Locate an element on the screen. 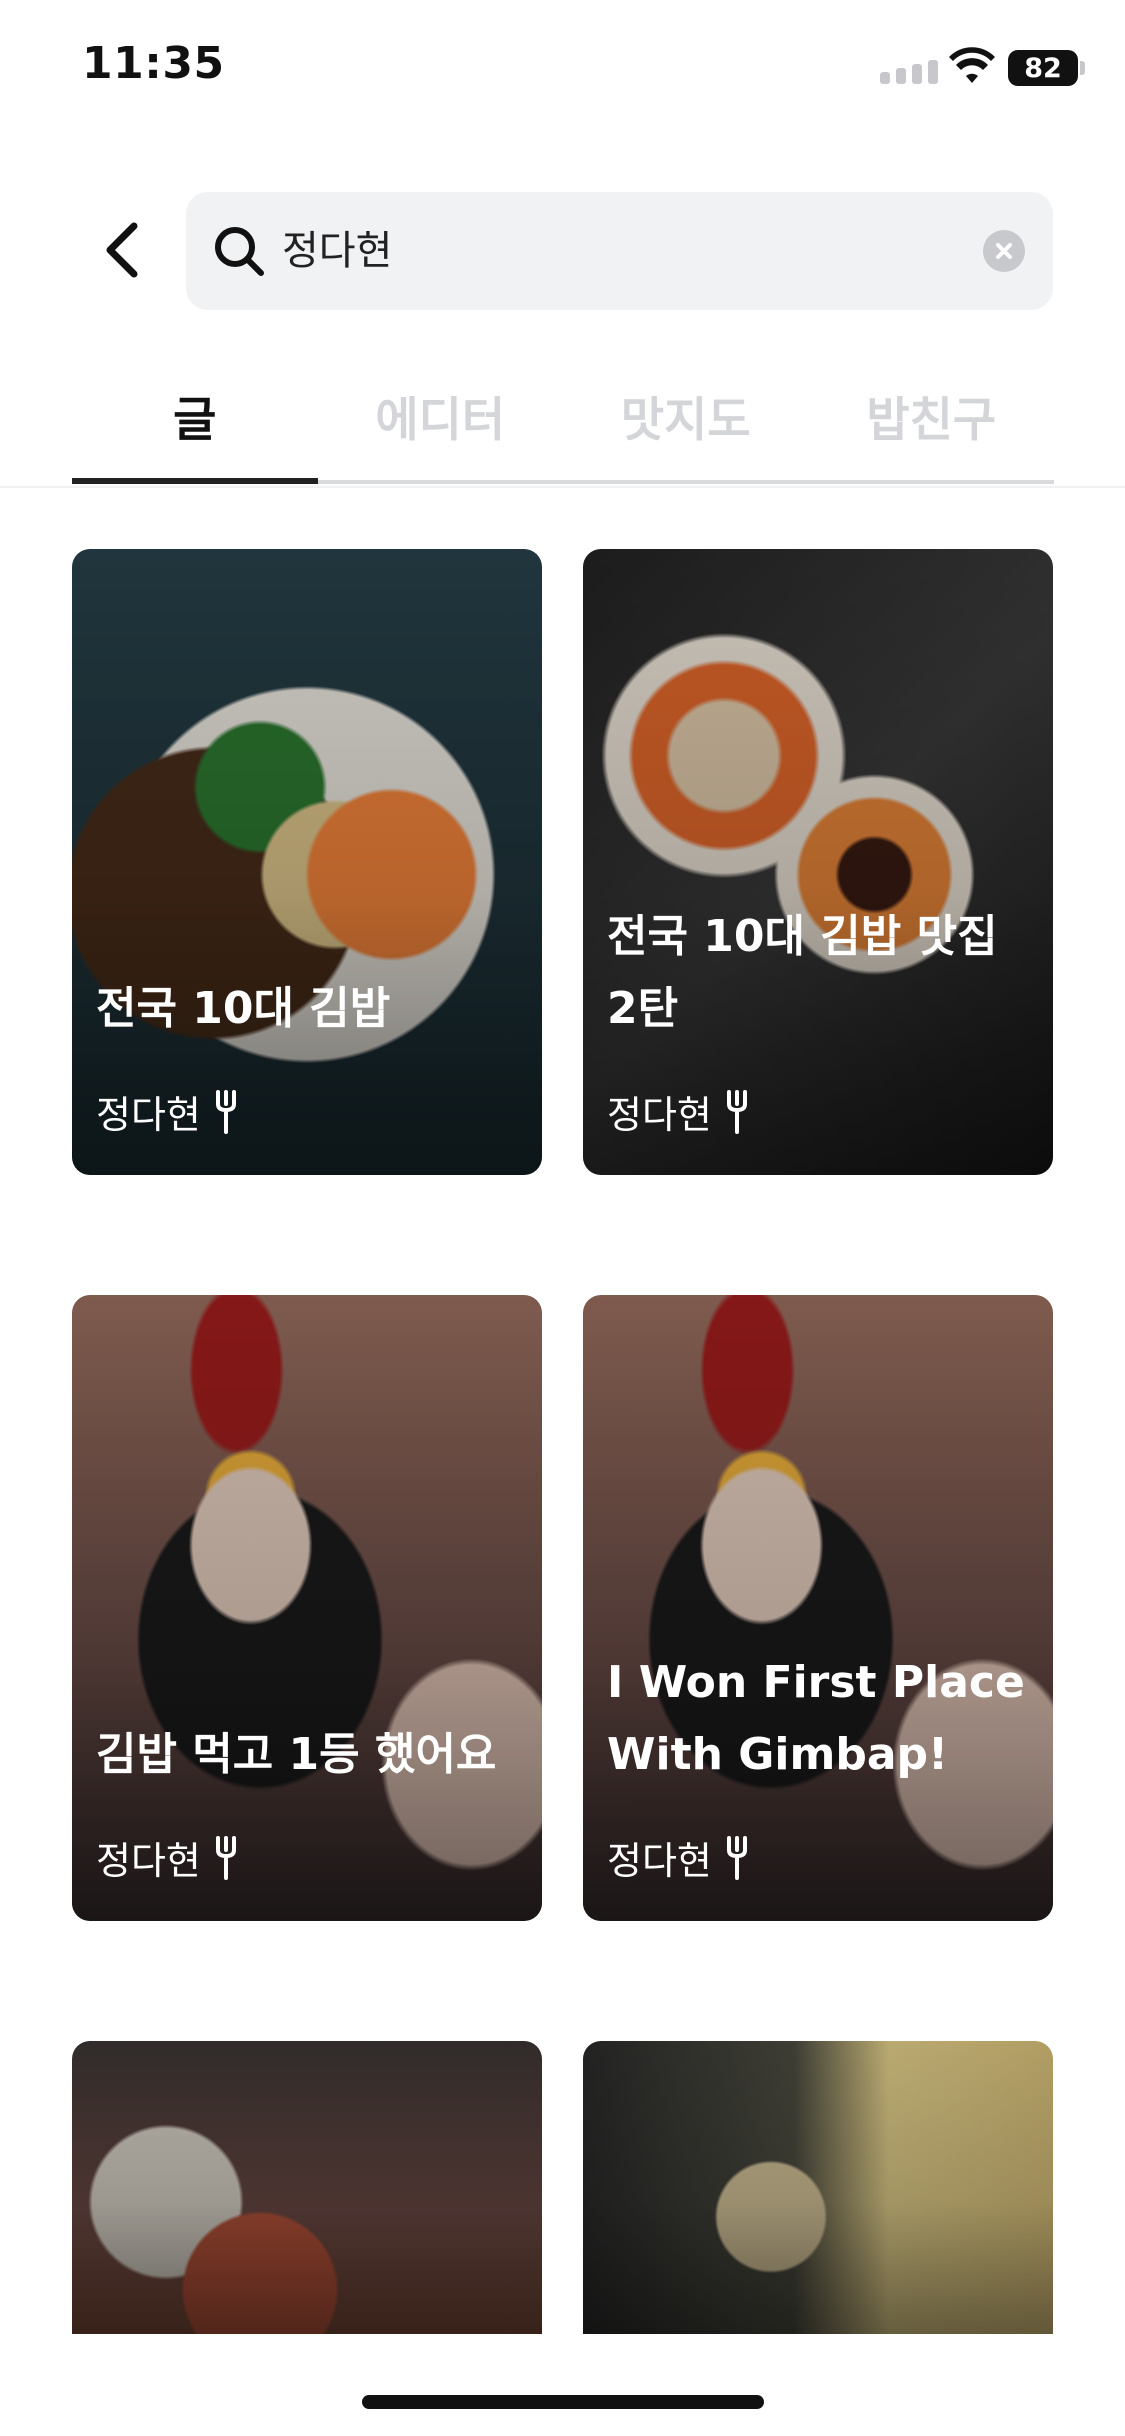 This screenshot has height=2436, width=1125. back-button is located at coordinates (122, 250).